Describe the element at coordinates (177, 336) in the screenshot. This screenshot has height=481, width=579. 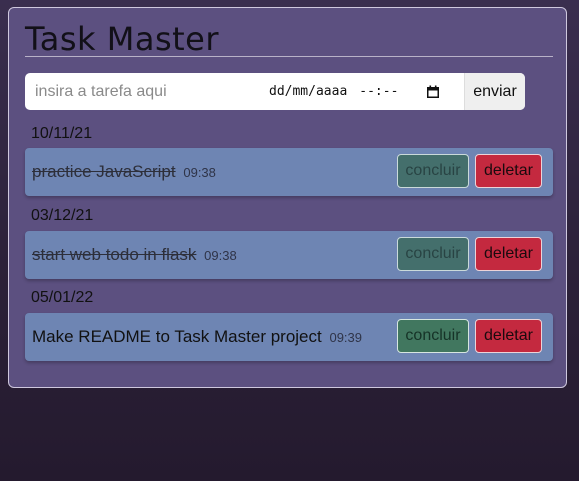
I see `task-label: Make README to Task Master project` at that location.